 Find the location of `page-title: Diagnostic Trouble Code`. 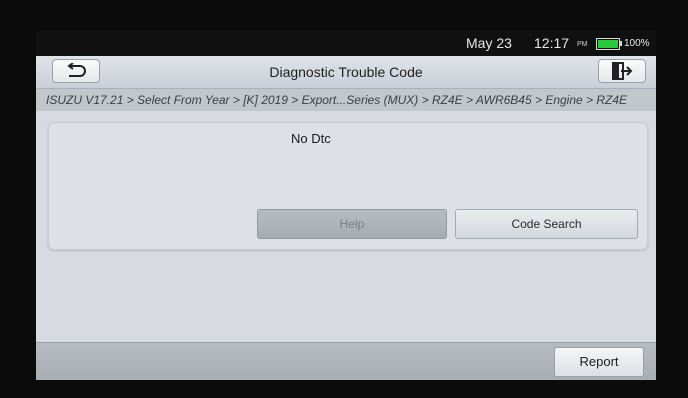

page-title: Diagnostic Trouble Code is located at coordinates (346, 72).